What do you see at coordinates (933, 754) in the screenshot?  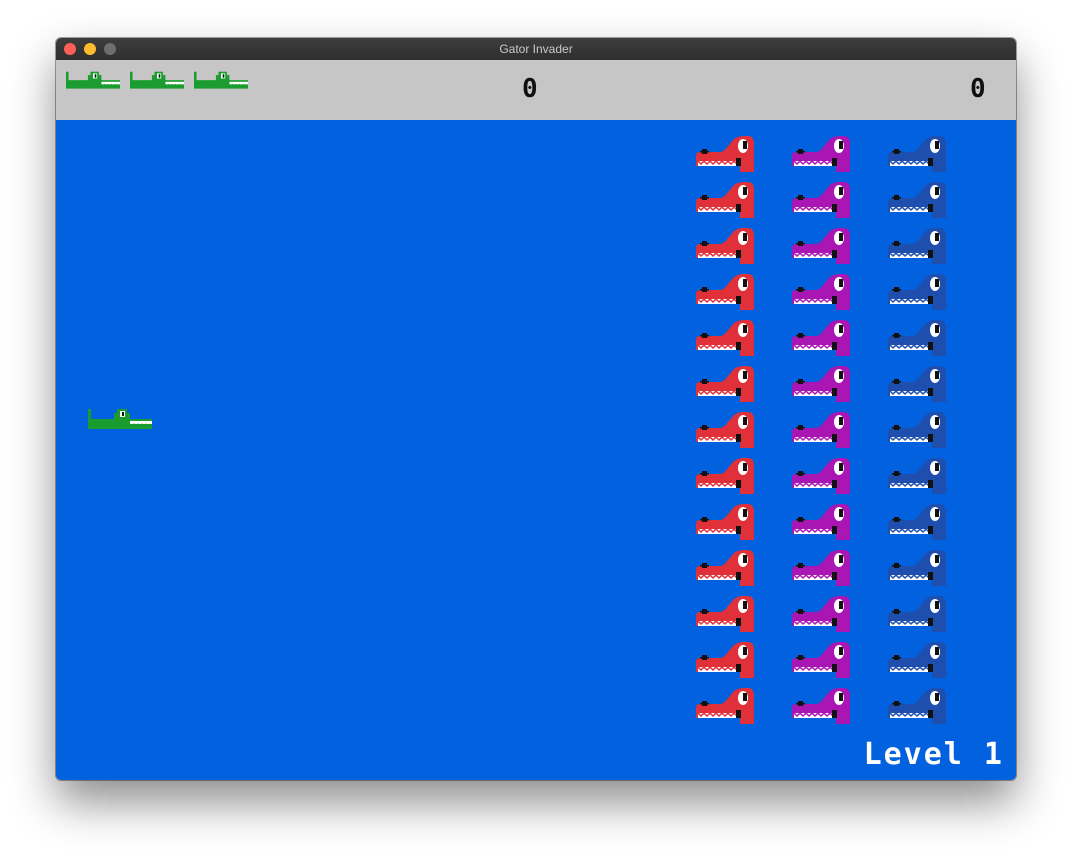 I see `level-label: Level 1` at bounding box center [933, 754].